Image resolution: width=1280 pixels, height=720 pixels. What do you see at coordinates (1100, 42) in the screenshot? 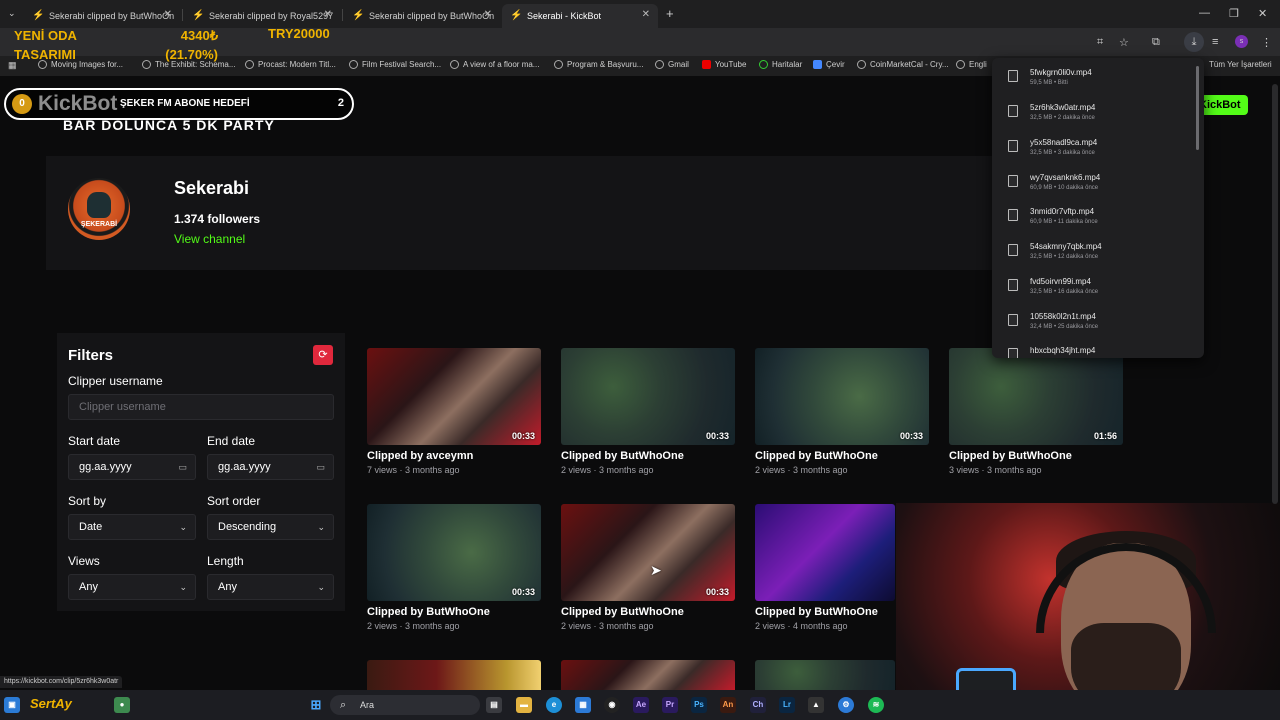
I see `translate-icon: ⌗` at bounding box center [1100, 42].